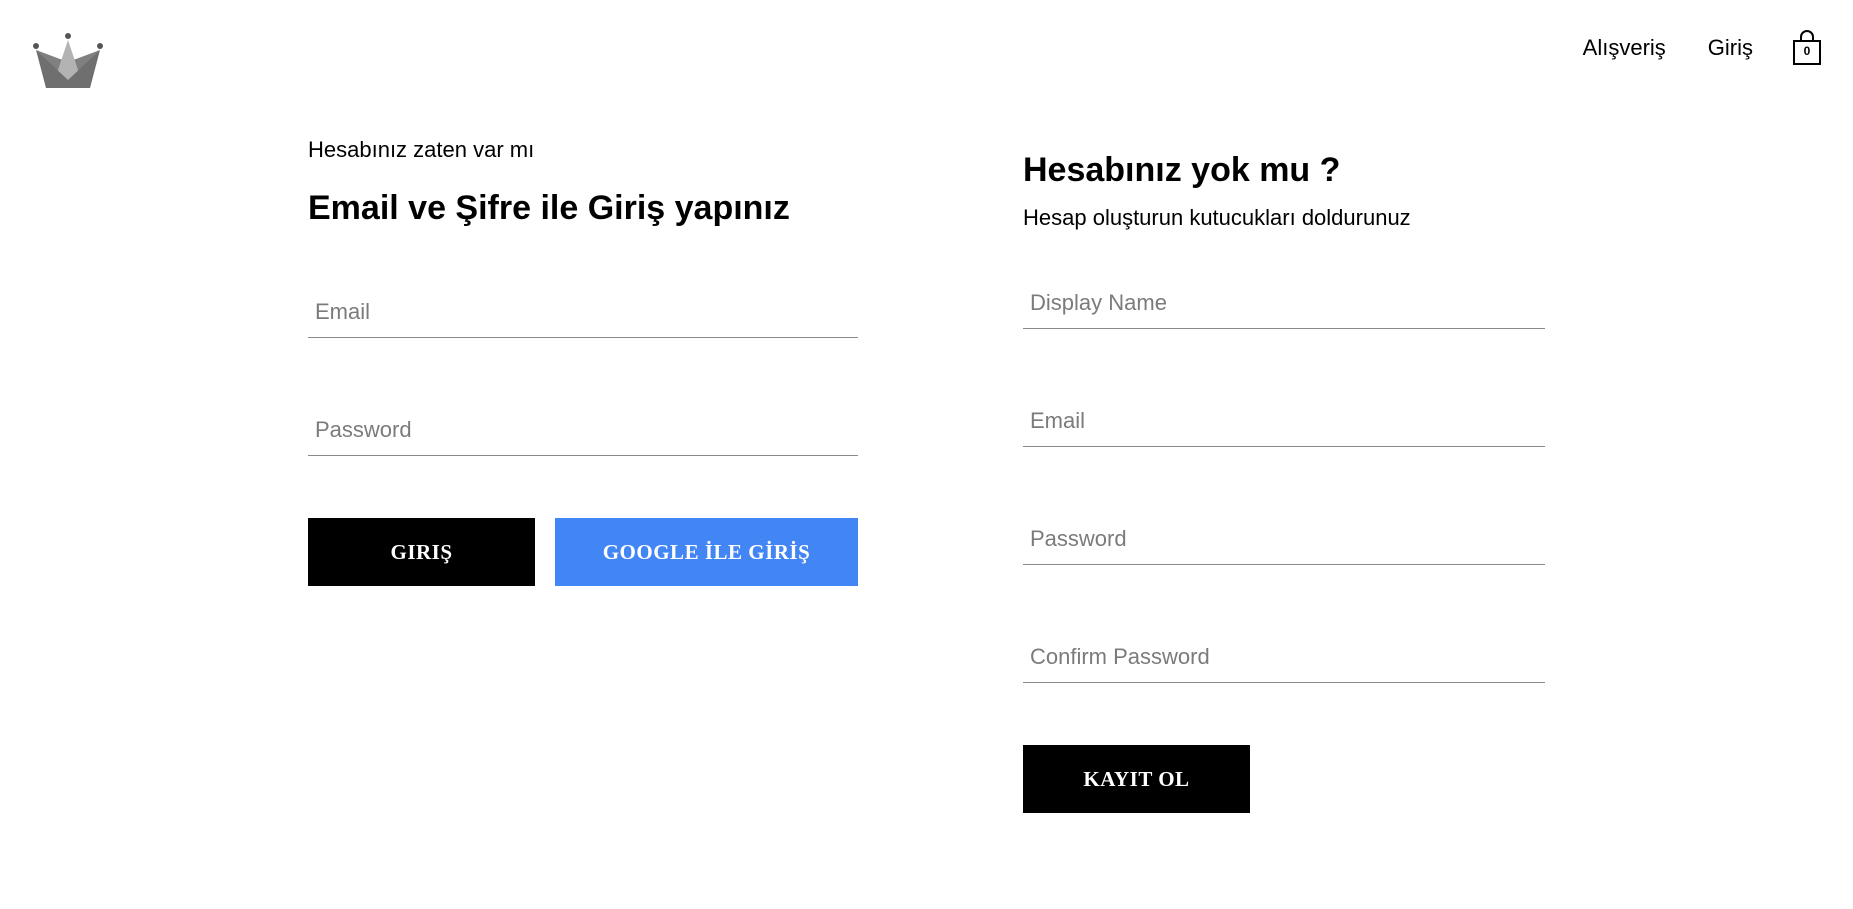 This screenshot has height=909, width=1853. I want to click on confirm-password-input, so click(1284, 657).